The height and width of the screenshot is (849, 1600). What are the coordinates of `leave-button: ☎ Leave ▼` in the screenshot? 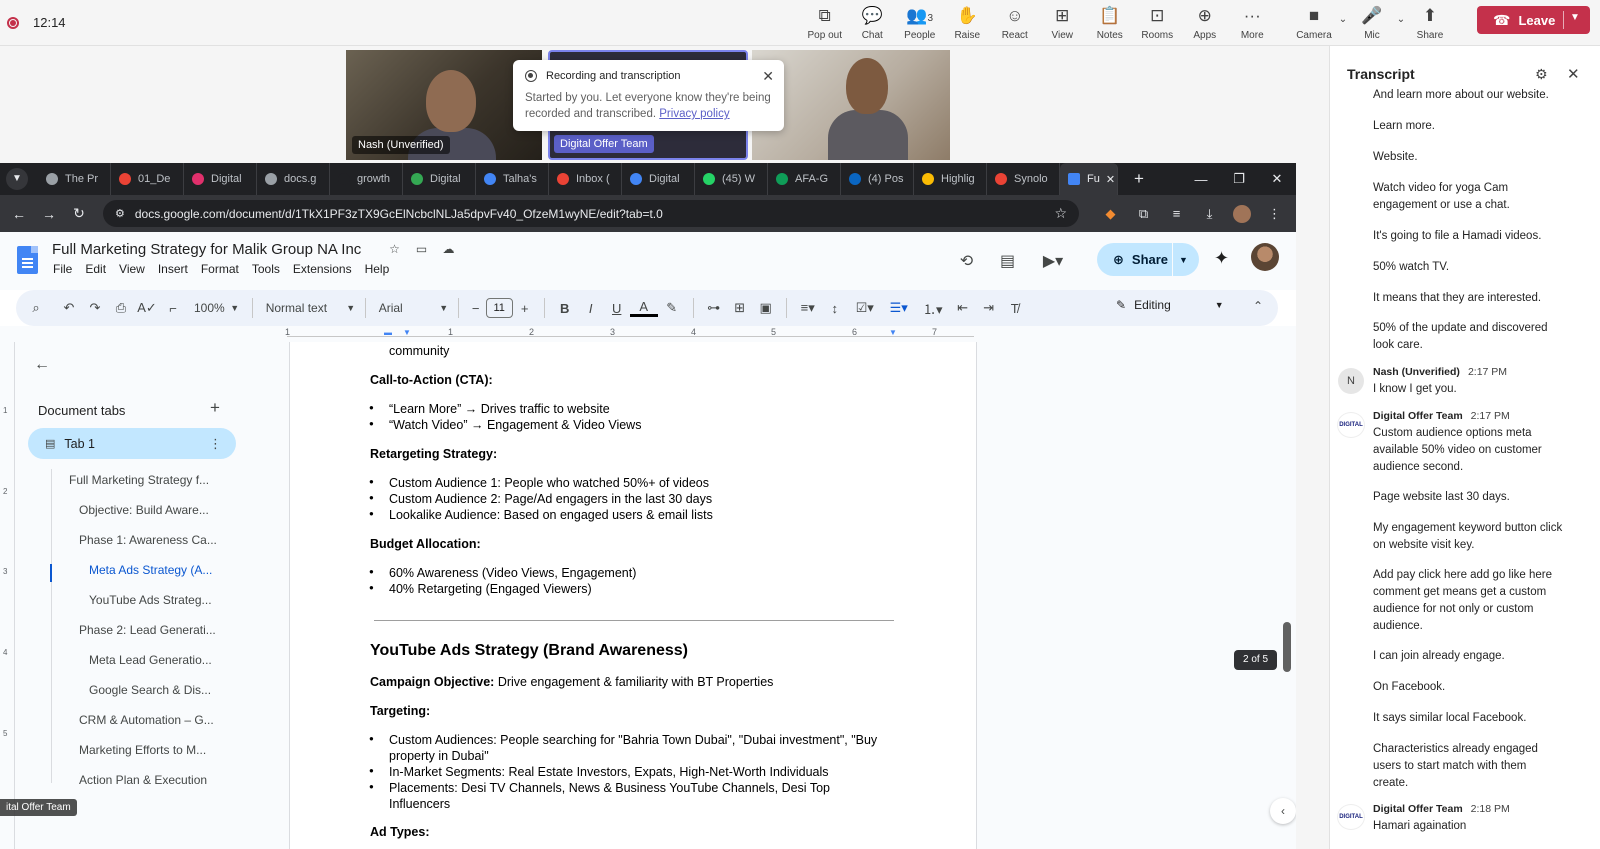 It's located at (1533, 20).